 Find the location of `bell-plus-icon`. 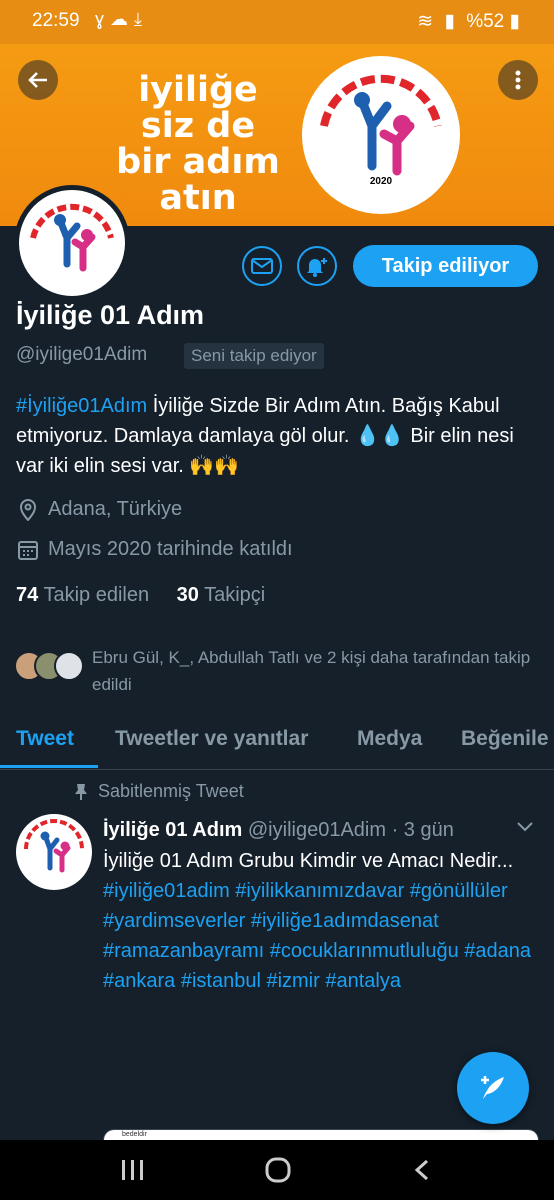

bell-plus-icon is located at coordinates (317, 267).